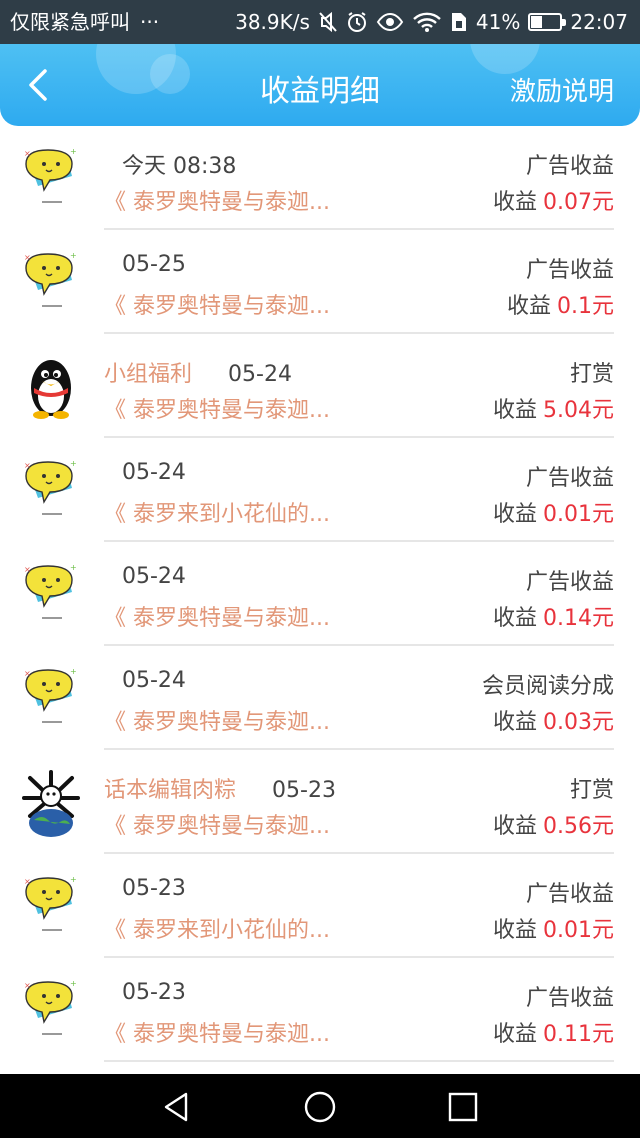 The image size is (640, 1138). What do you see at coordinates (70, 22) in the screenshot?
I see `carrier-text: 仅限紧急呼叫` at bounding box center [70, 22].